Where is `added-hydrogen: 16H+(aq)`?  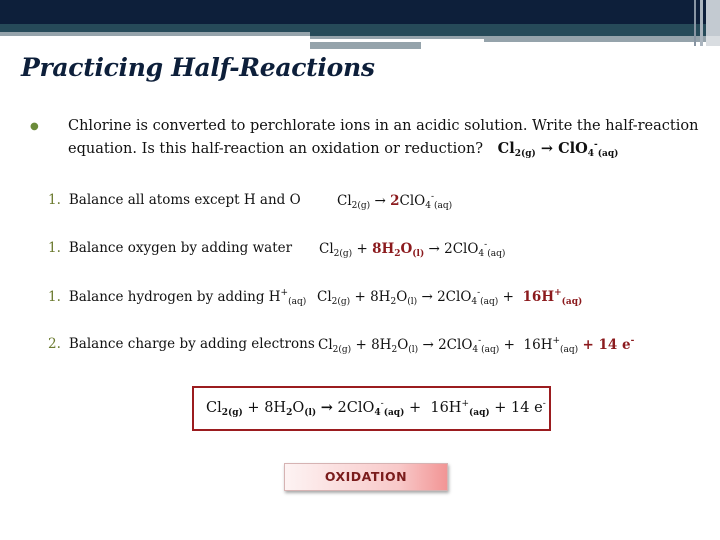 added-hydrogen: 16H+(aq) is located at coordinates (552, 297).